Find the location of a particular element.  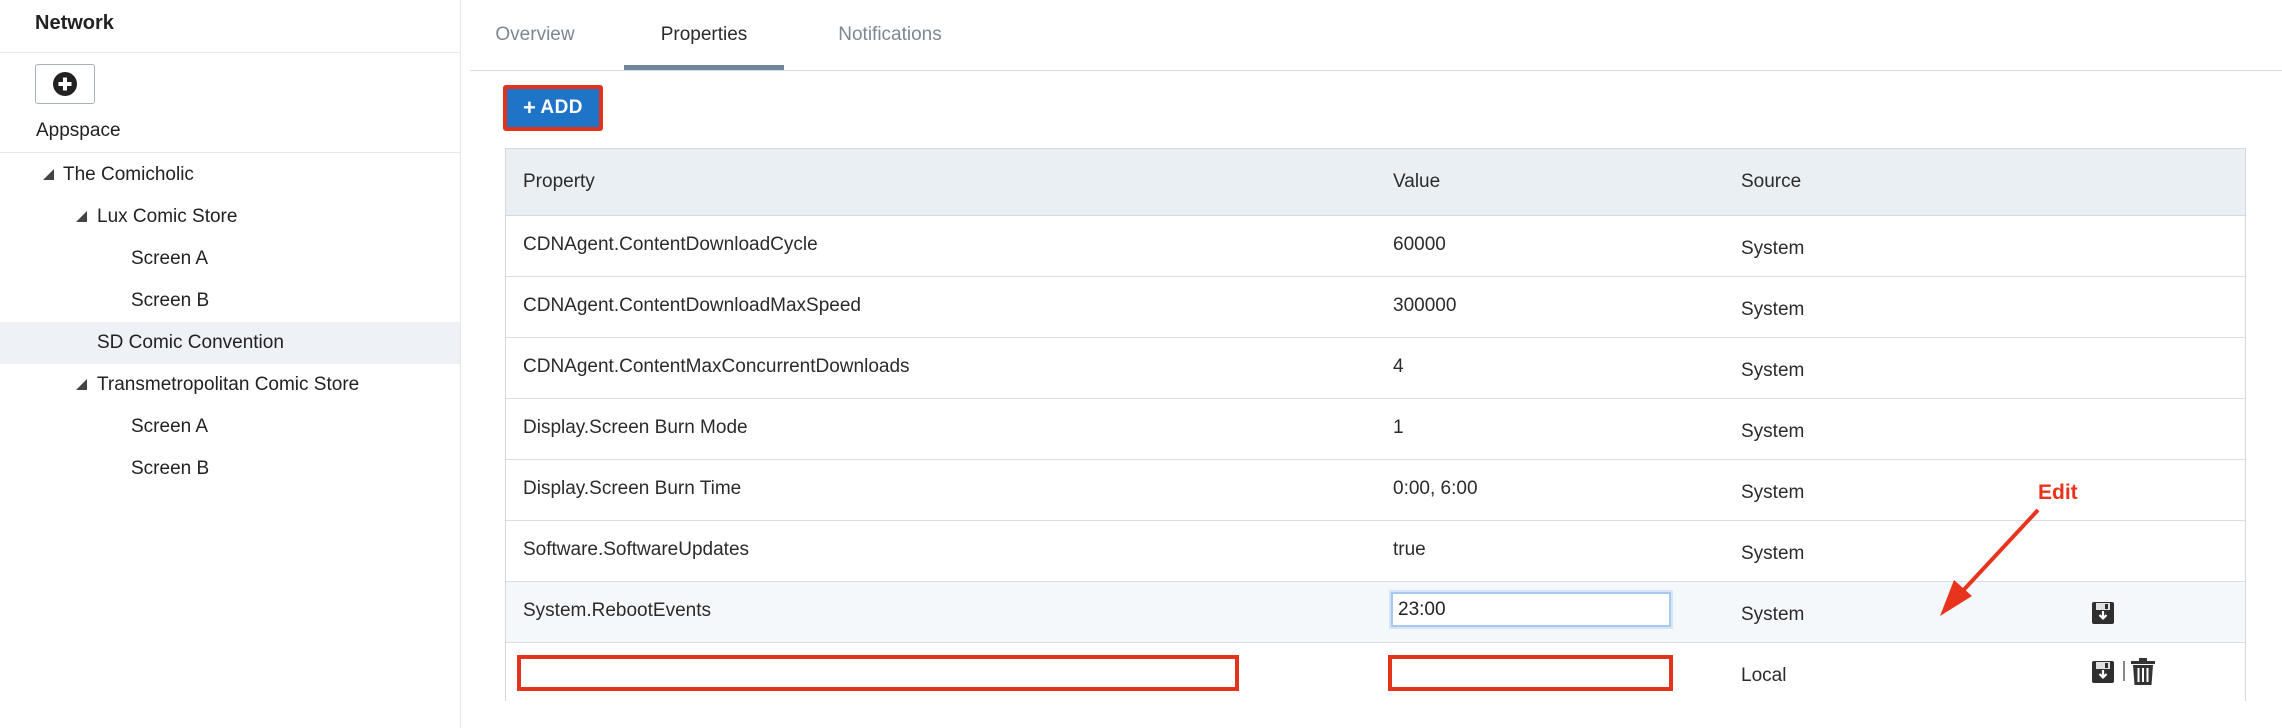

table-header: Property Value Source is located at coordinates (1375, 182).